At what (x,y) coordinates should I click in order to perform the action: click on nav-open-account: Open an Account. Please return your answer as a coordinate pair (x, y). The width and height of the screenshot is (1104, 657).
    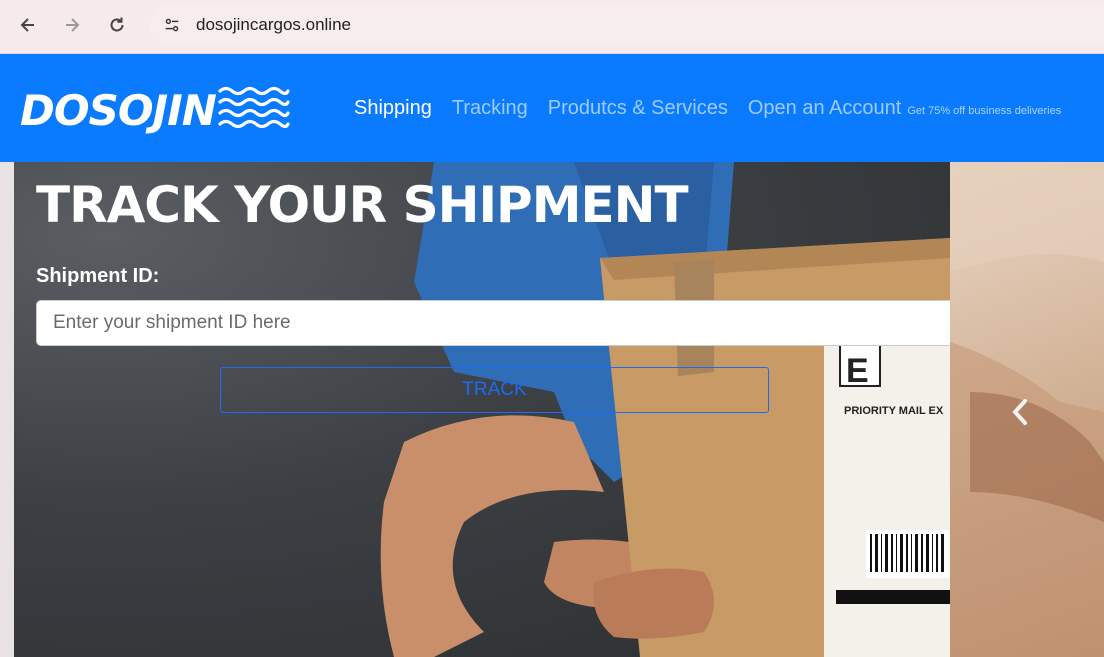
    Looking at the image, I should click on (824, 108).